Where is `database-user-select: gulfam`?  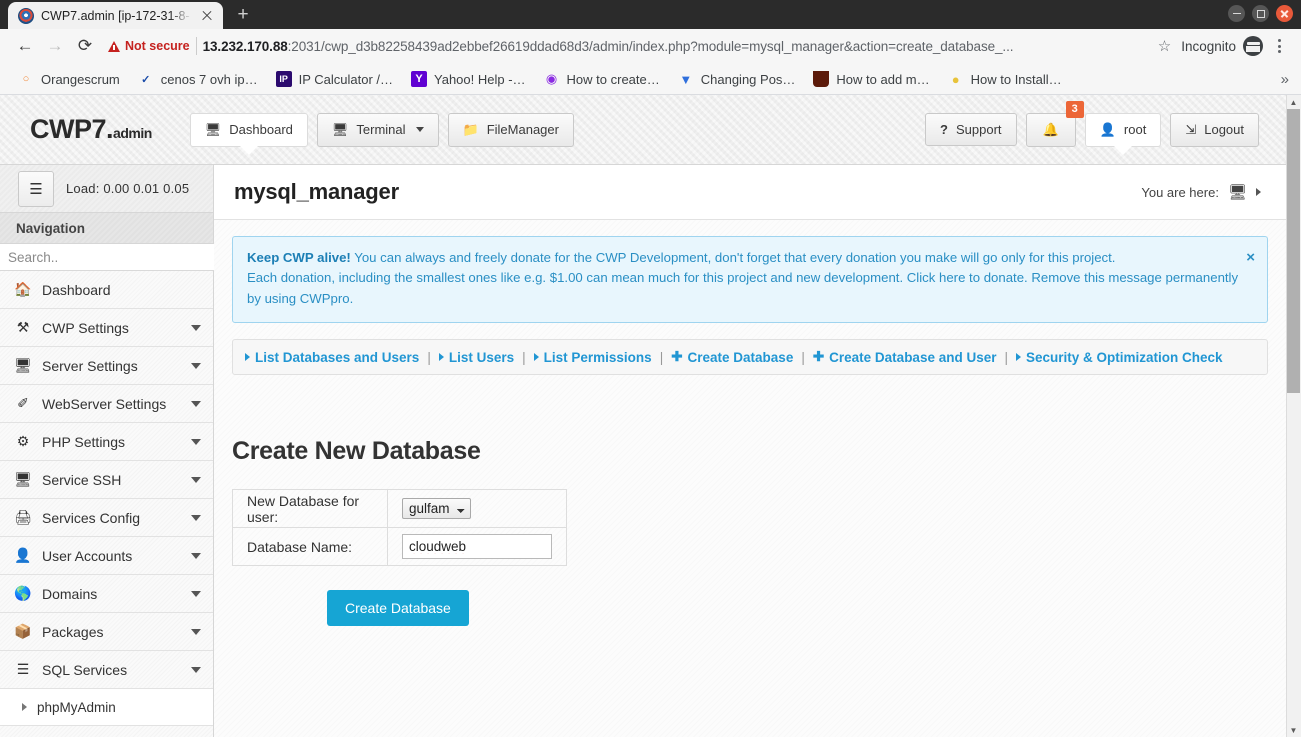
database-user-select: gulfam is located at coordinates (436, 509).